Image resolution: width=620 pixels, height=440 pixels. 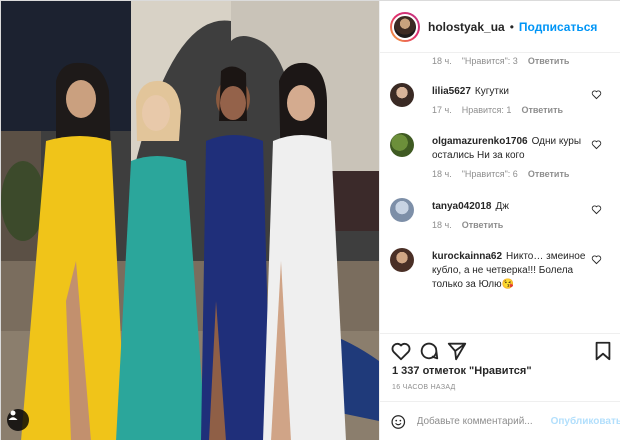 I want to click on comment-body: tanya042018 Дж, so click(x=513, y=207).